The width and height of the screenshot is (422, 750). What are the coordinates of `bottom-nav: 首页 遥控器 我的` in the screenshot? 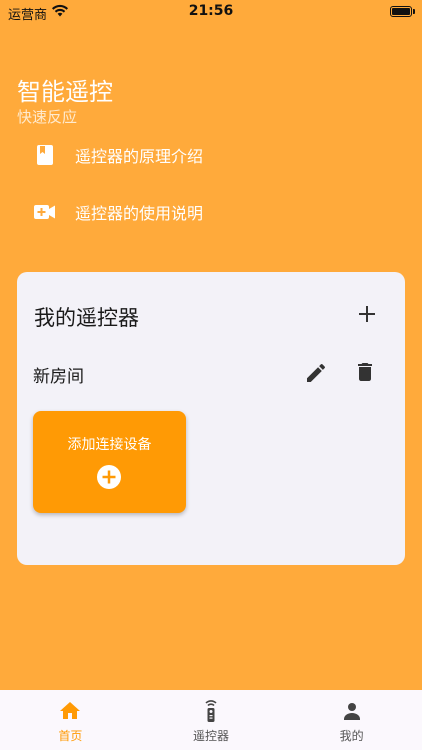 It's located at (211, 720).